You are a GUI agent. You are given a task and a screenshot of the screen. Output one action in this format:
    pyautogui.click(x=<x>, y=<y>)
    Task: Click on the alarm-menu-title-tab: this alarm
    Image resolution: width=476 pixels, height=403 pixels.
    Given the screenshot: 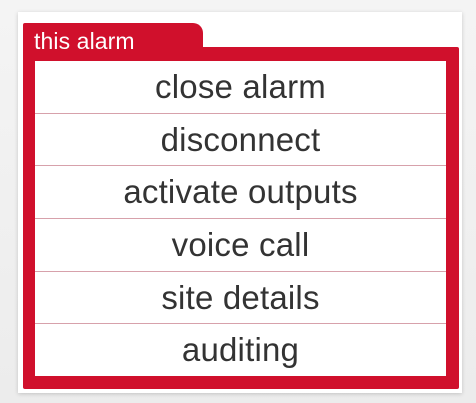 What is the action you would take?
    pyautogui.click(x=113, y=41)
    